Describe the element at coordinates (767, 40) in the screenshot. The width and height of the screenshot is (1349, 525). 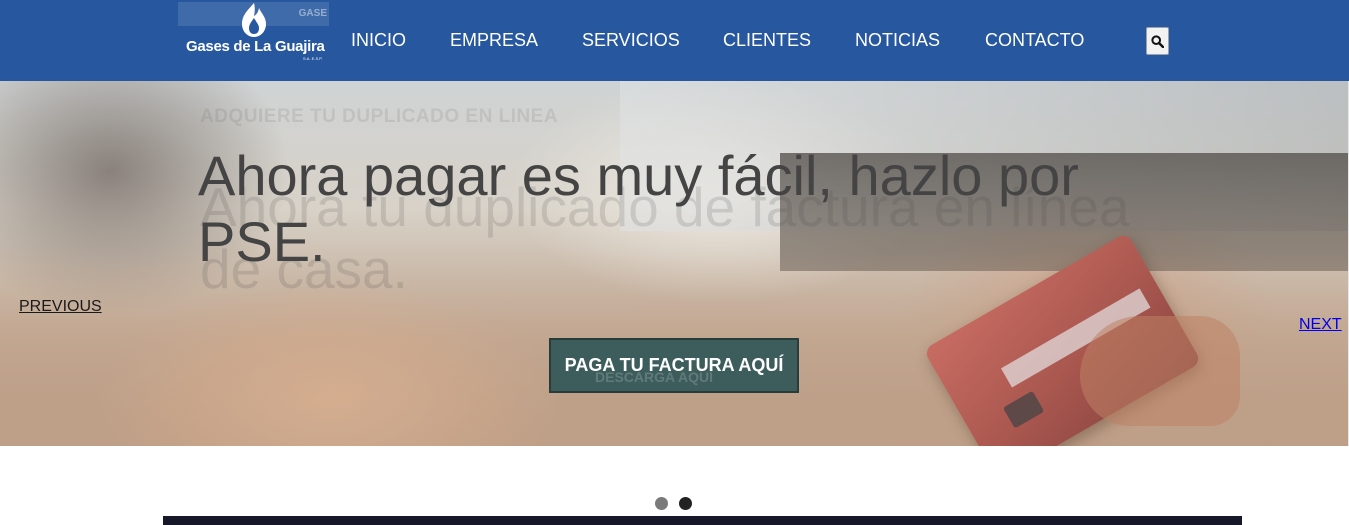
I see `nav-item-clientes: CLIENTES` at that location.